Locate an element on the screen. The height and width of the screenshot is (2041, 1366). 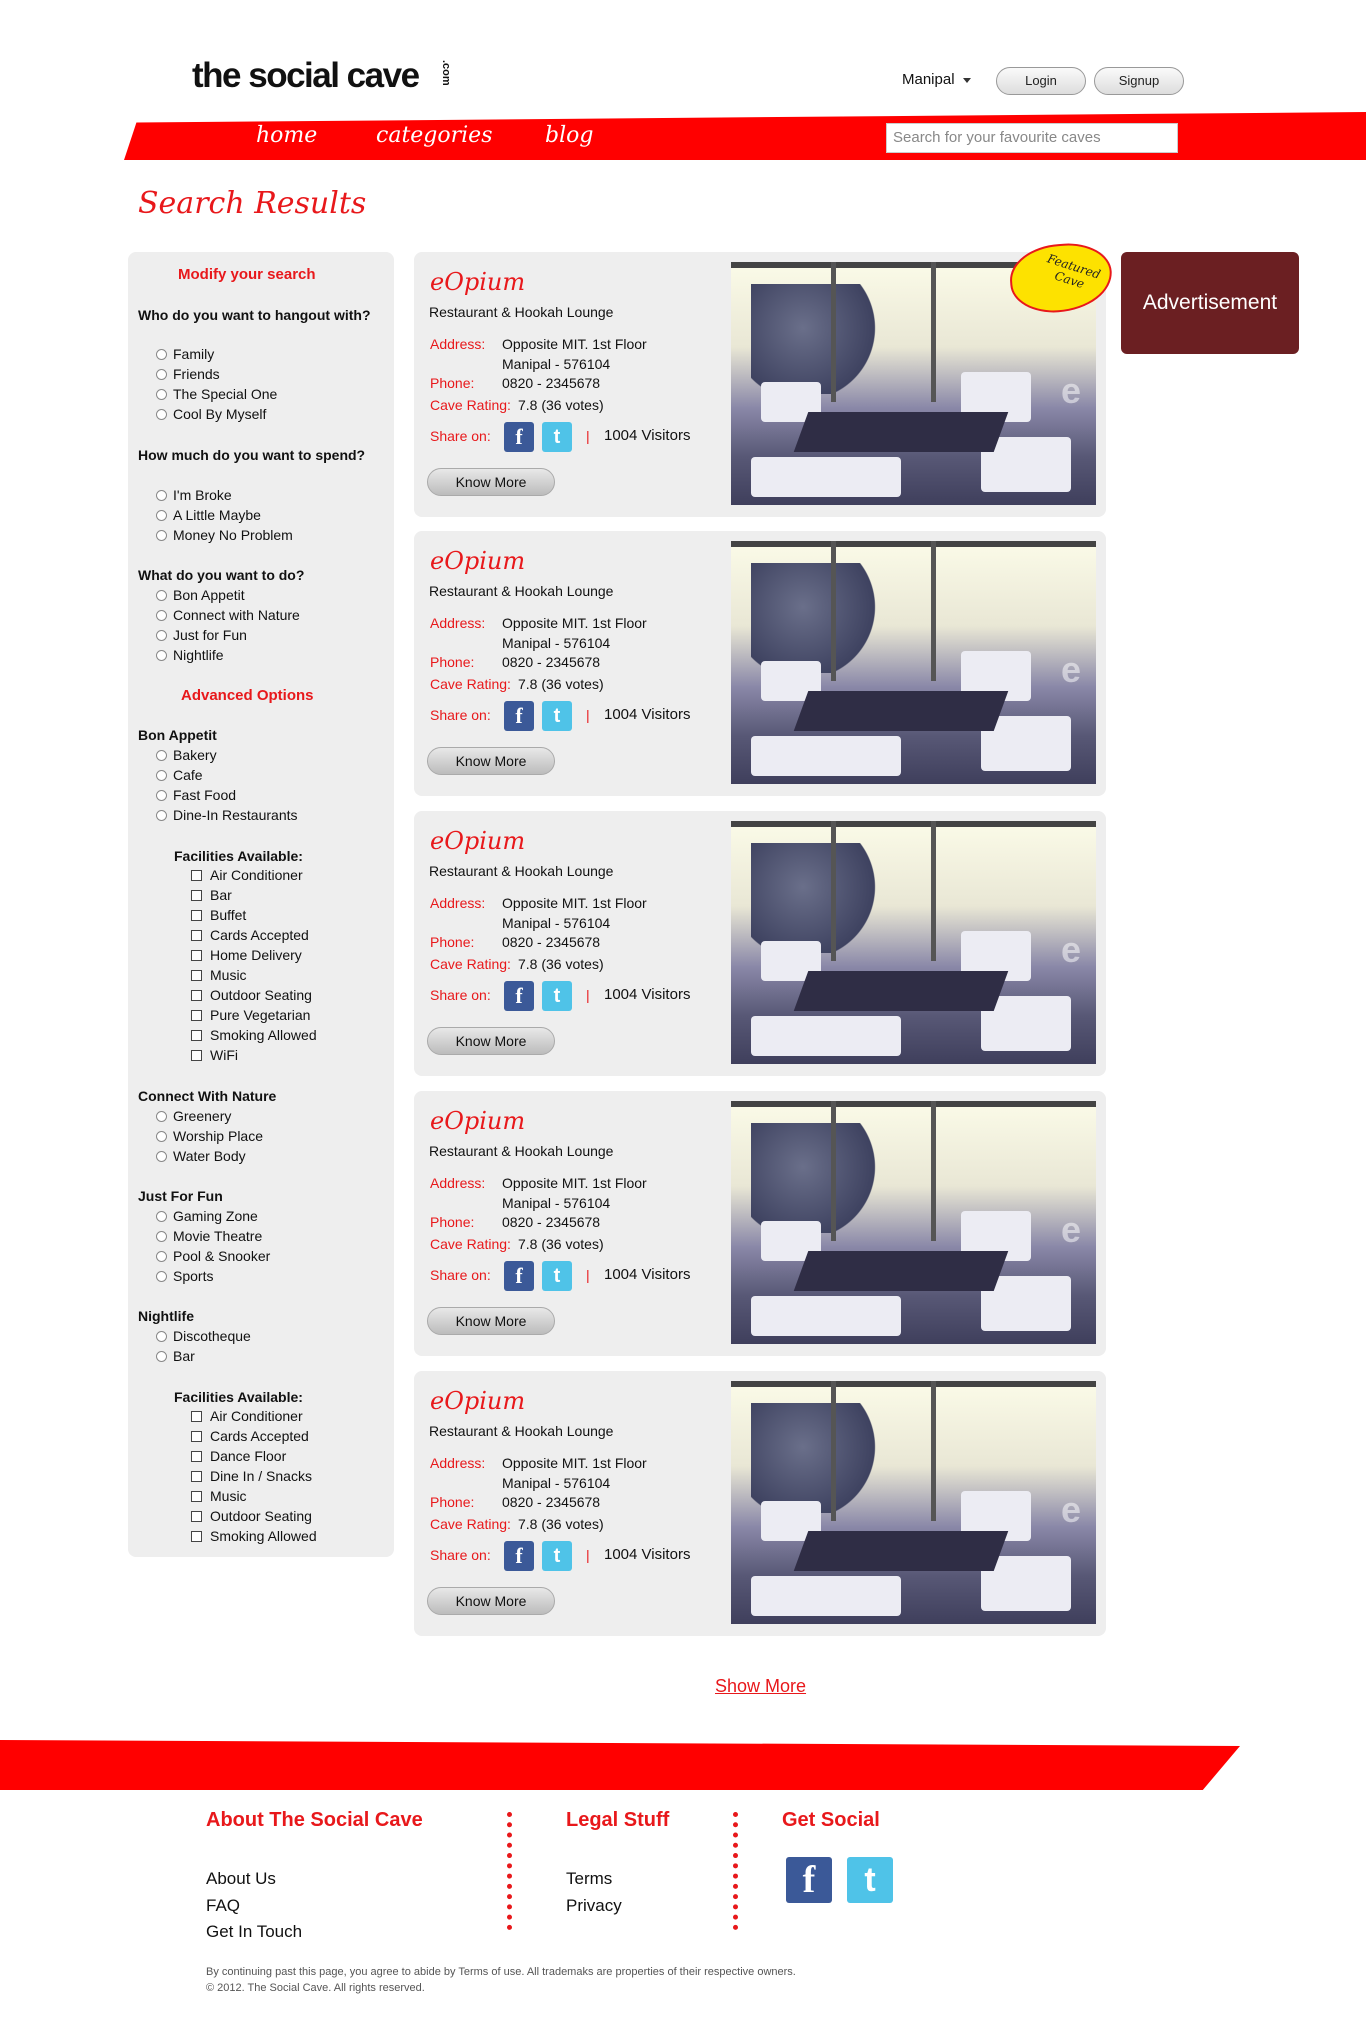
nav-blog: blog is located at coordinates (569, 135).